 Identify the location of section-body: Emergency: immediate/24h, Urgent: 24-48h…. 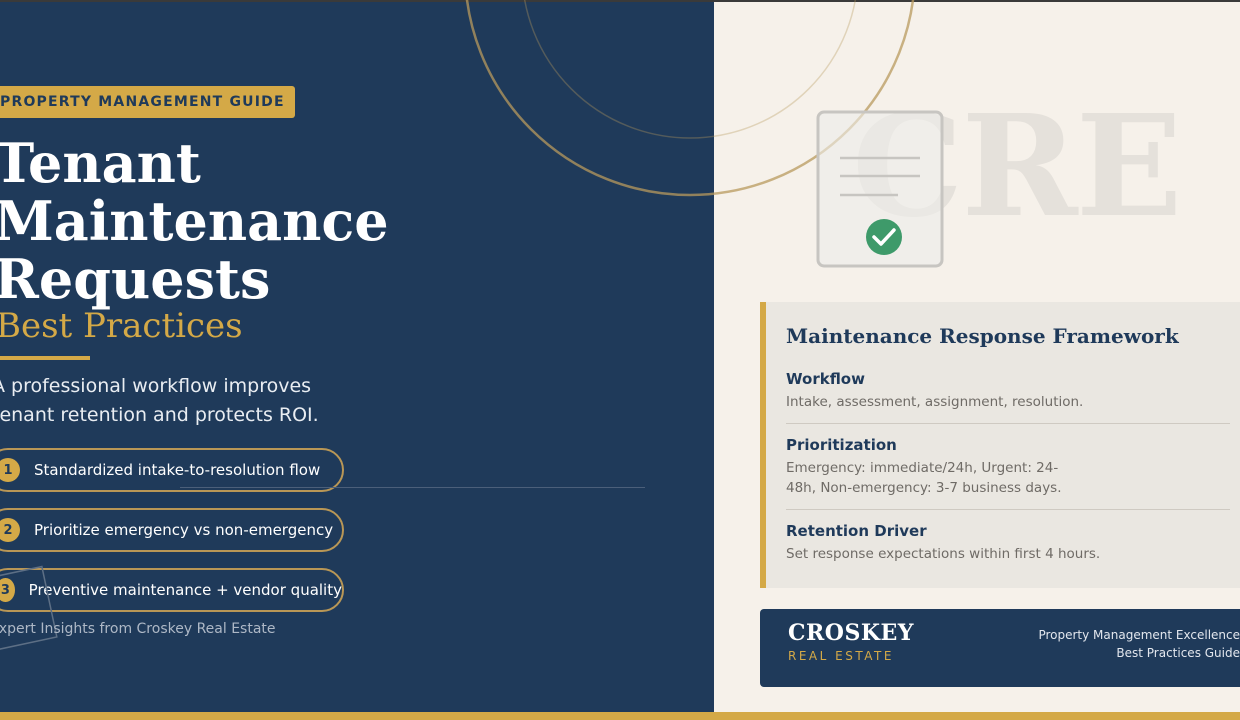
(924, 478).